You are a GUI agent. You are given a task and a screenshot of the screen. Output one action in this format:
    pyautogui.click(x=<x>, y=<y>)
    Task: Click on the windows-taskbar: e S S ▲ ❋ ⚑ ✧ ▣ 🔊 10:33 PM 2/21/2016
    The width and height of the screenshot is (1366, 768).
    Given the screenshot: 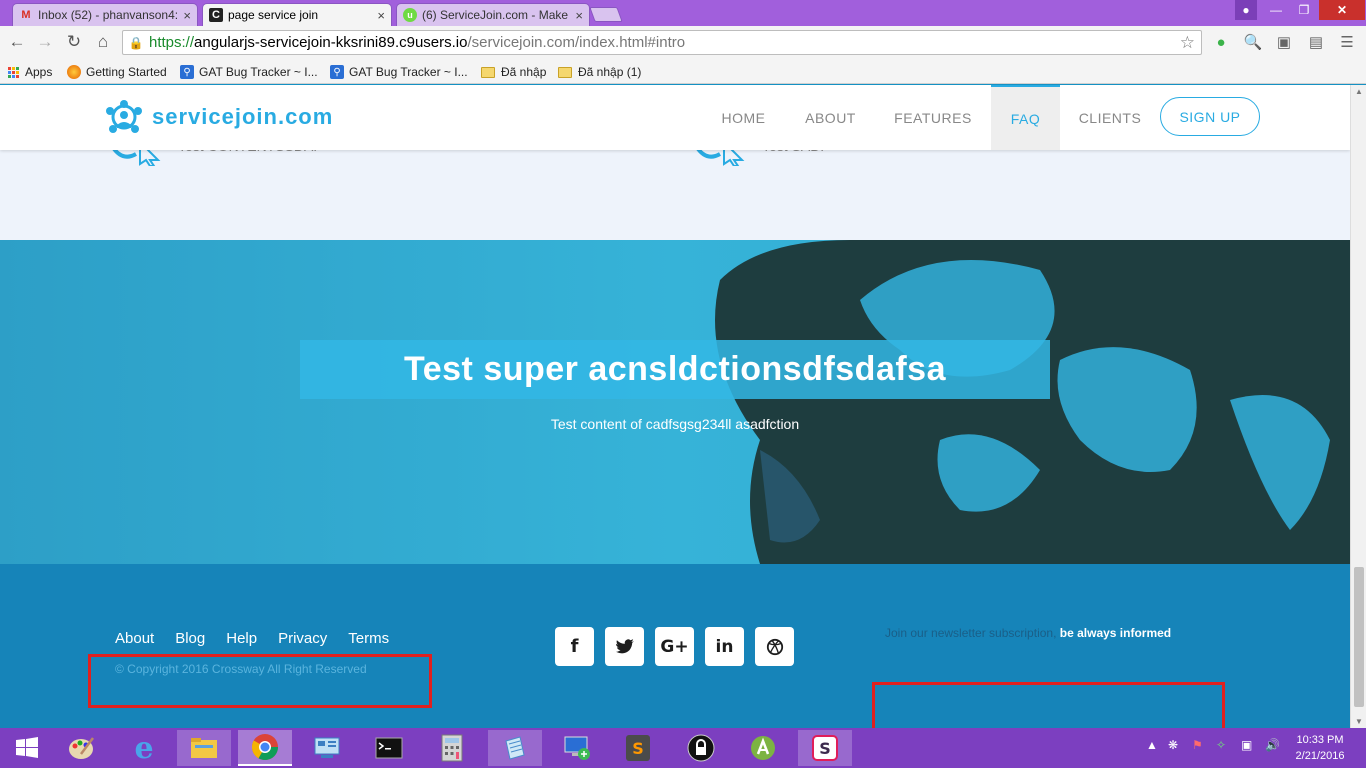 What is the action you would take?
    pyautogui.click(x=683, y=748)
    